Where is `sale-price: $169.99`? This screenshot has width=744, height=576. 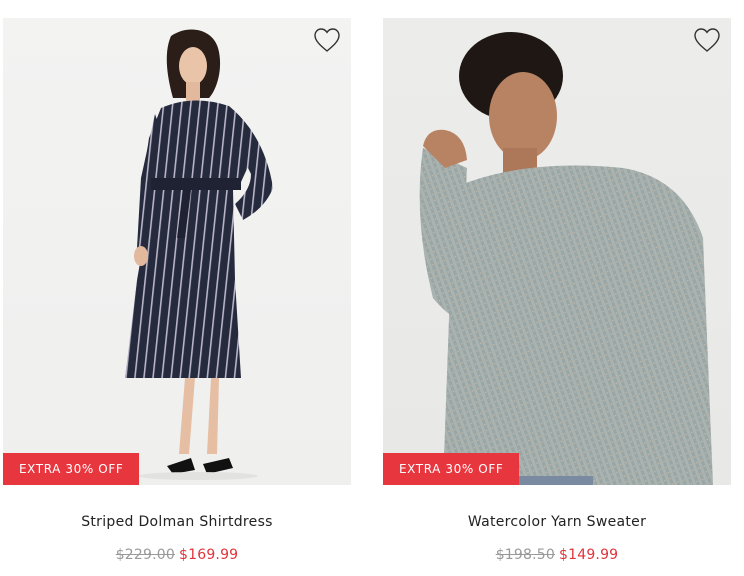
sale-price: $169.99 is located at coordinates (209, 555).